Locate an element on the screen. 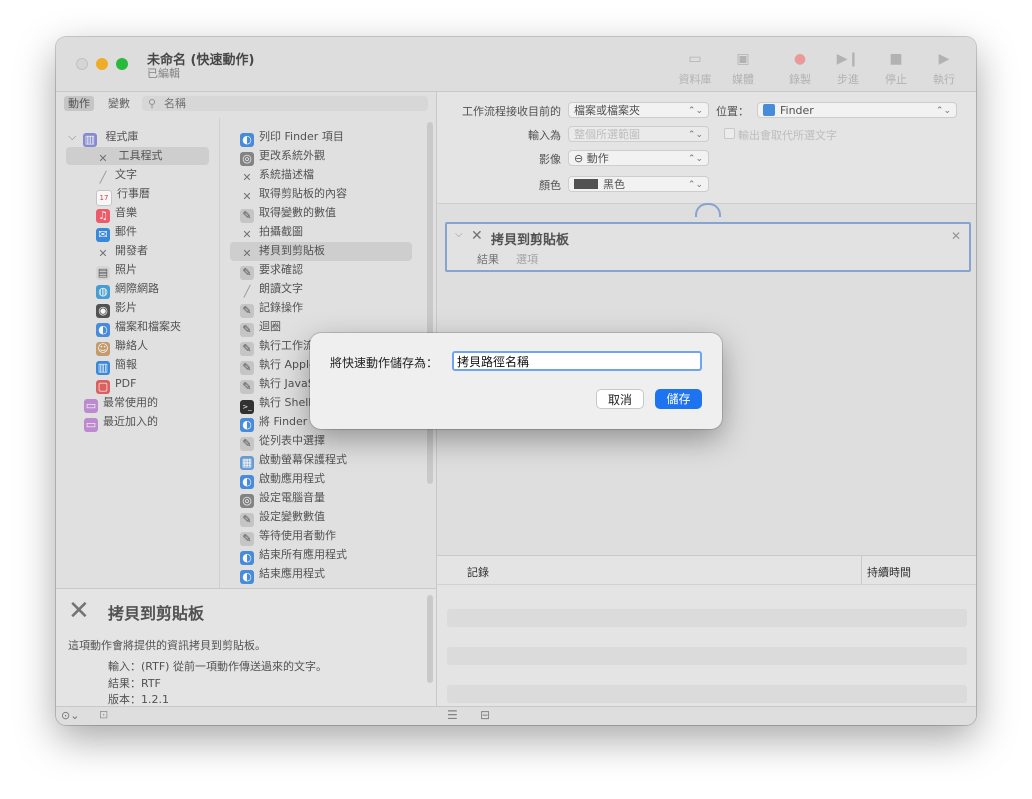 This screenshot has height=799, width=1032. cancel-button: 取消 is located at coordinates (620, 399).